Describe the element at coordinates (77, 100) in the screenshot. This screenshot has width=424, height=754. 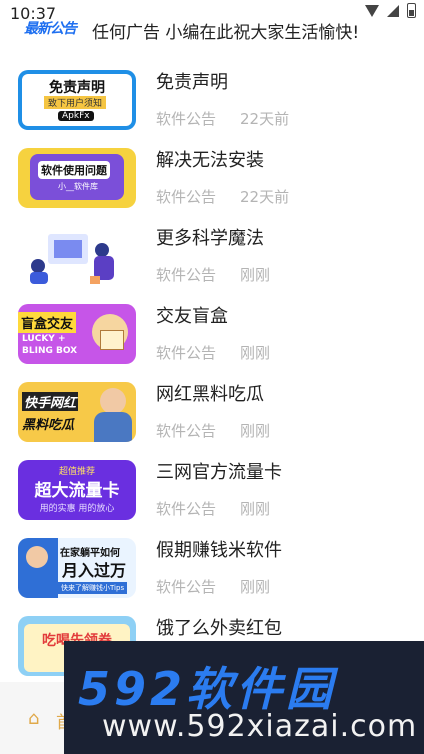
I see `thumbnail-disclaimer: 免责声明 致下用户须知 ApkFx` at that location.